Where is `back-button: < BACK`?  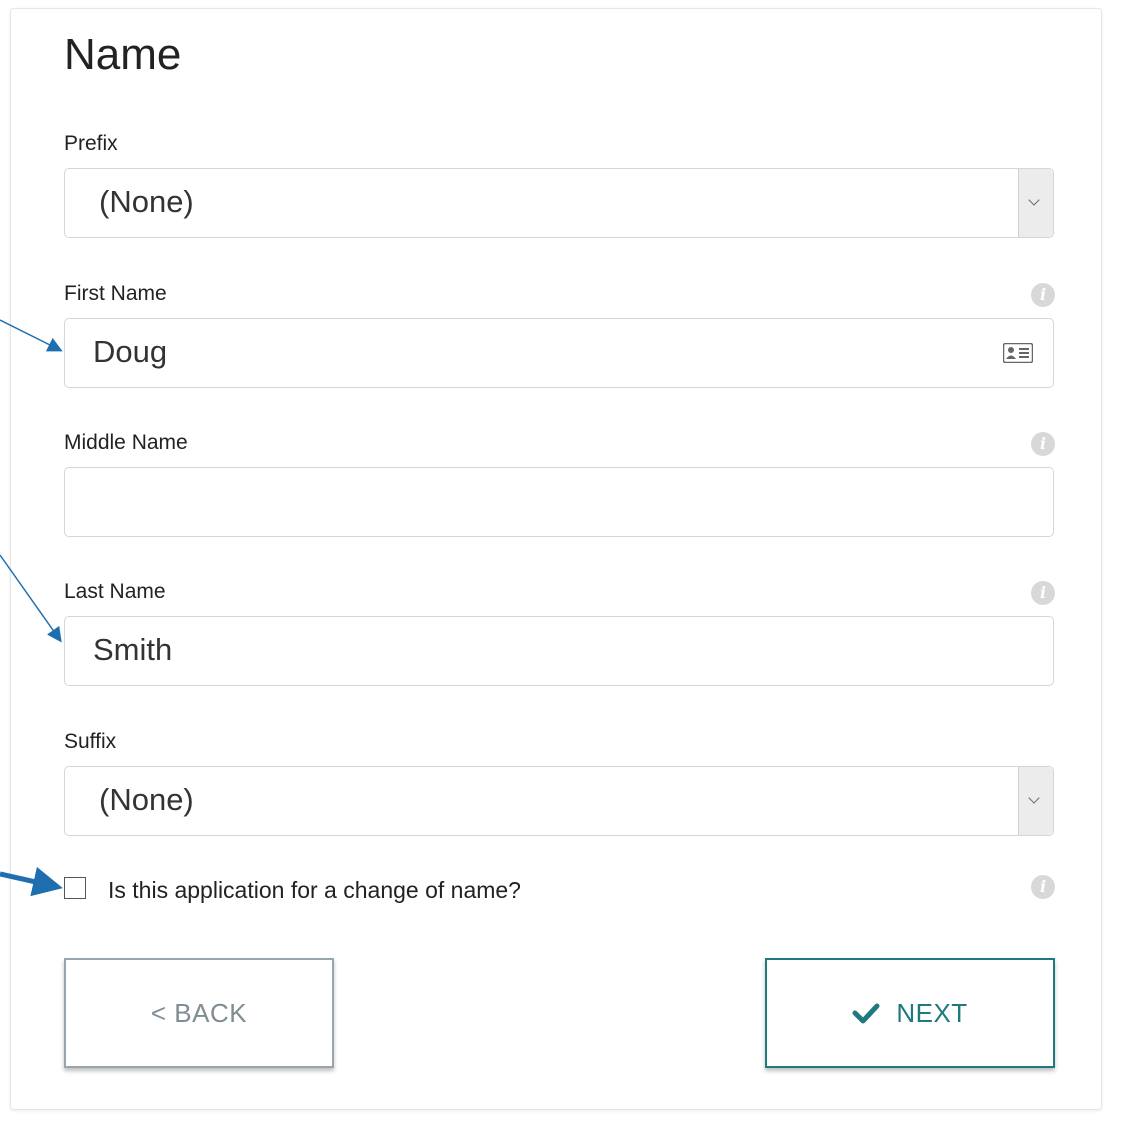 back-button: < BACK is located at coordinates (199, 1013).